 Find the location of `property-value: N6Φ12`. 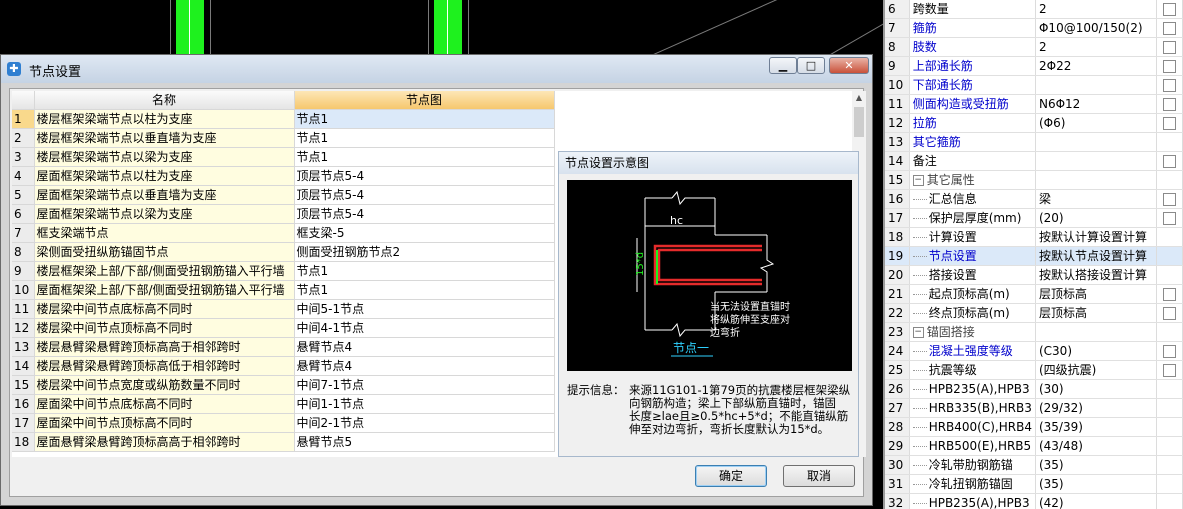

property-value: N6Φ12 is located at coordinates (1096, 104).